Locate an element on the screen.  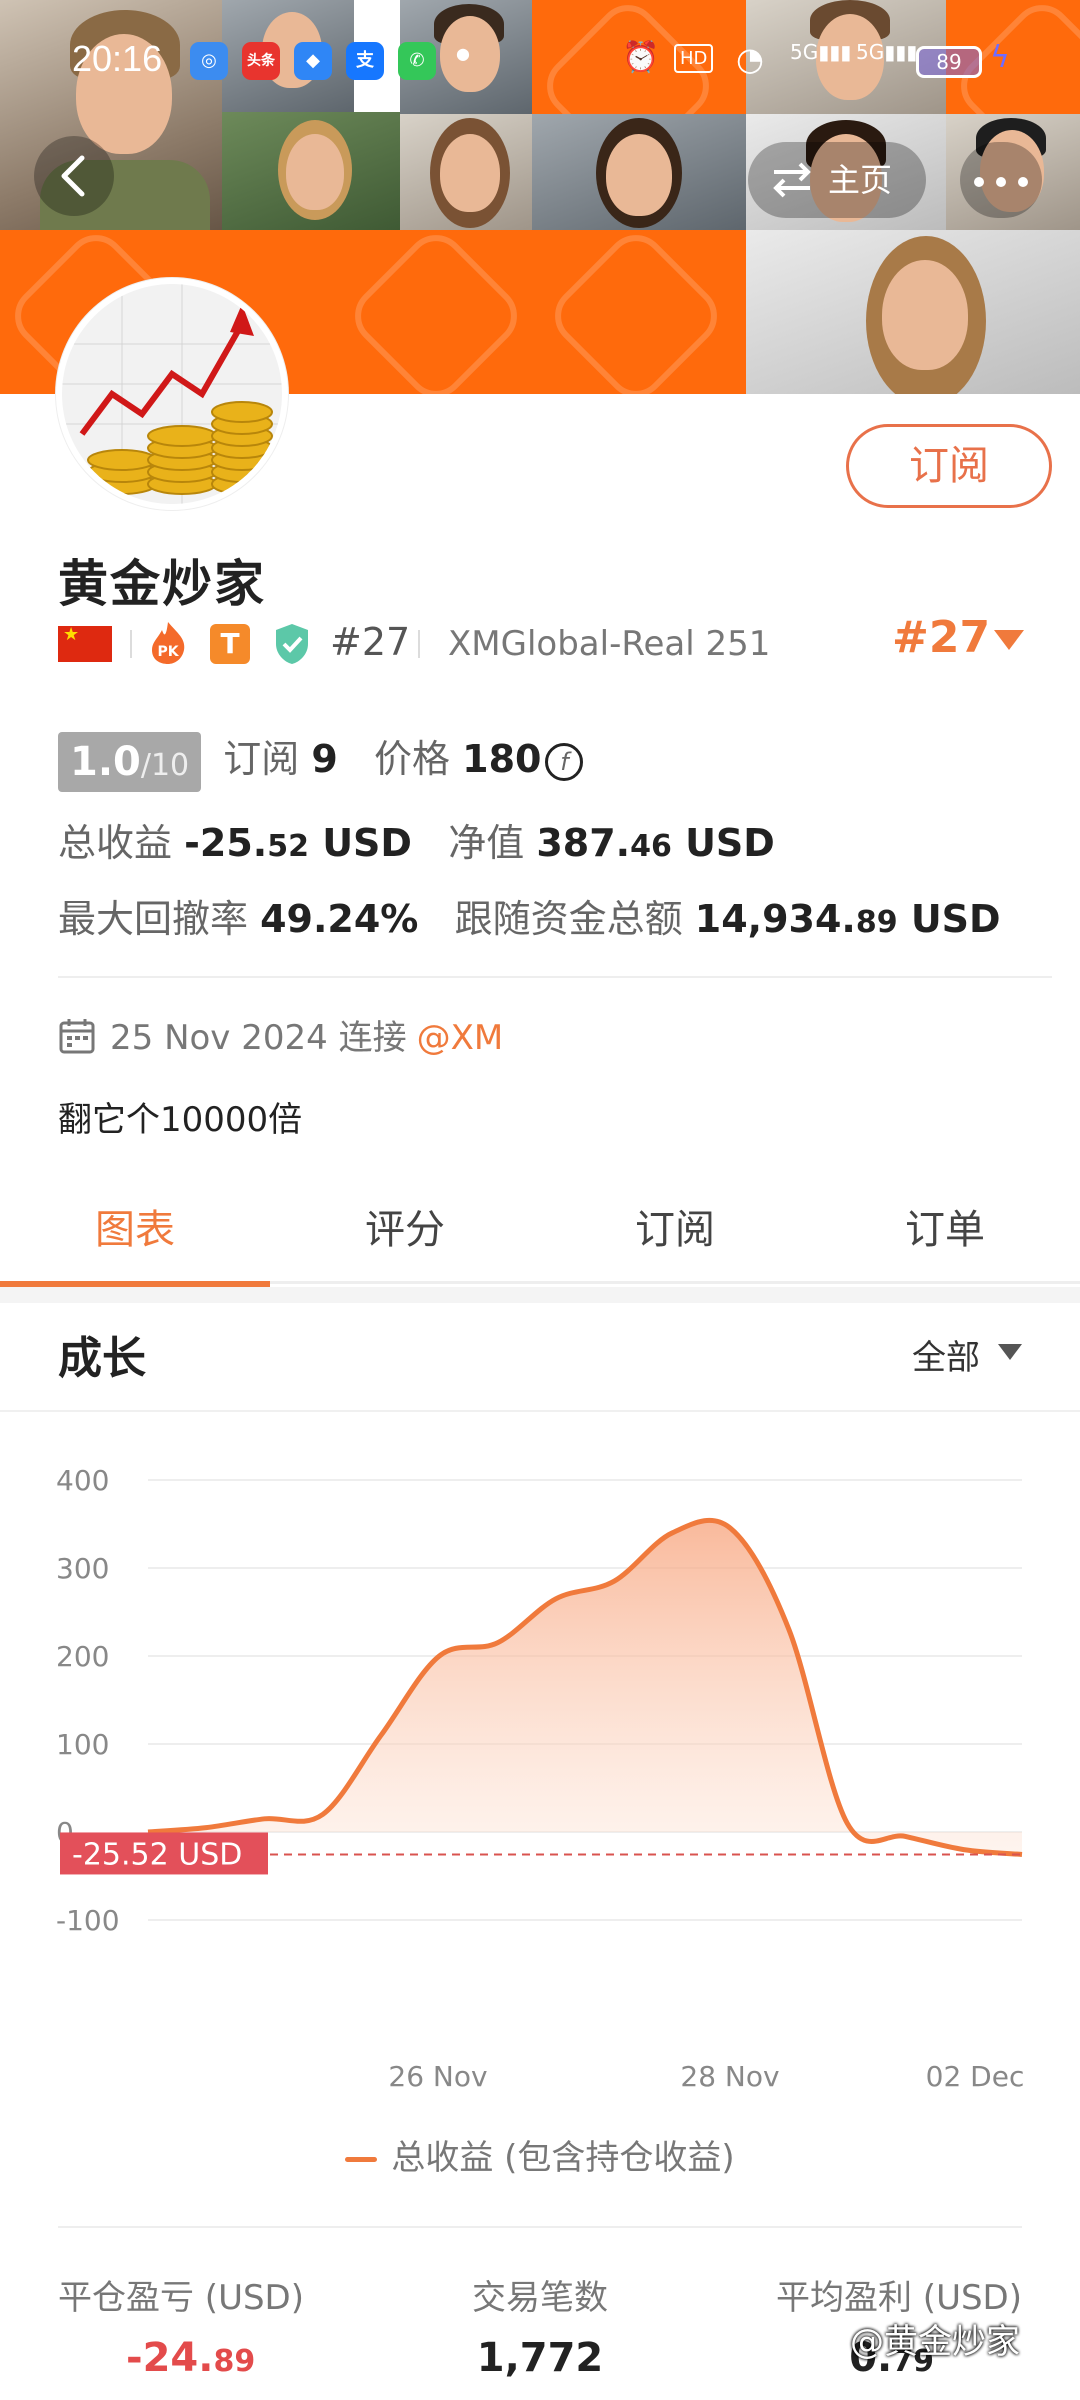
equity-label: 净值 is located at coordinates (486, 843).